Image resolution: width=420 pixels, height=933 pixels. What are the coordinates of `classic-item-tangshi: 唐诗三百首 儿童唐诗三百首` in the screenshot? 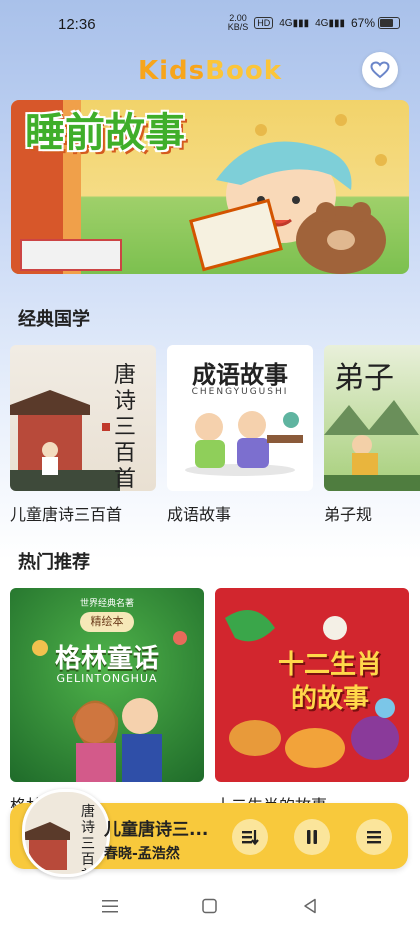 It's located at (83, 435).